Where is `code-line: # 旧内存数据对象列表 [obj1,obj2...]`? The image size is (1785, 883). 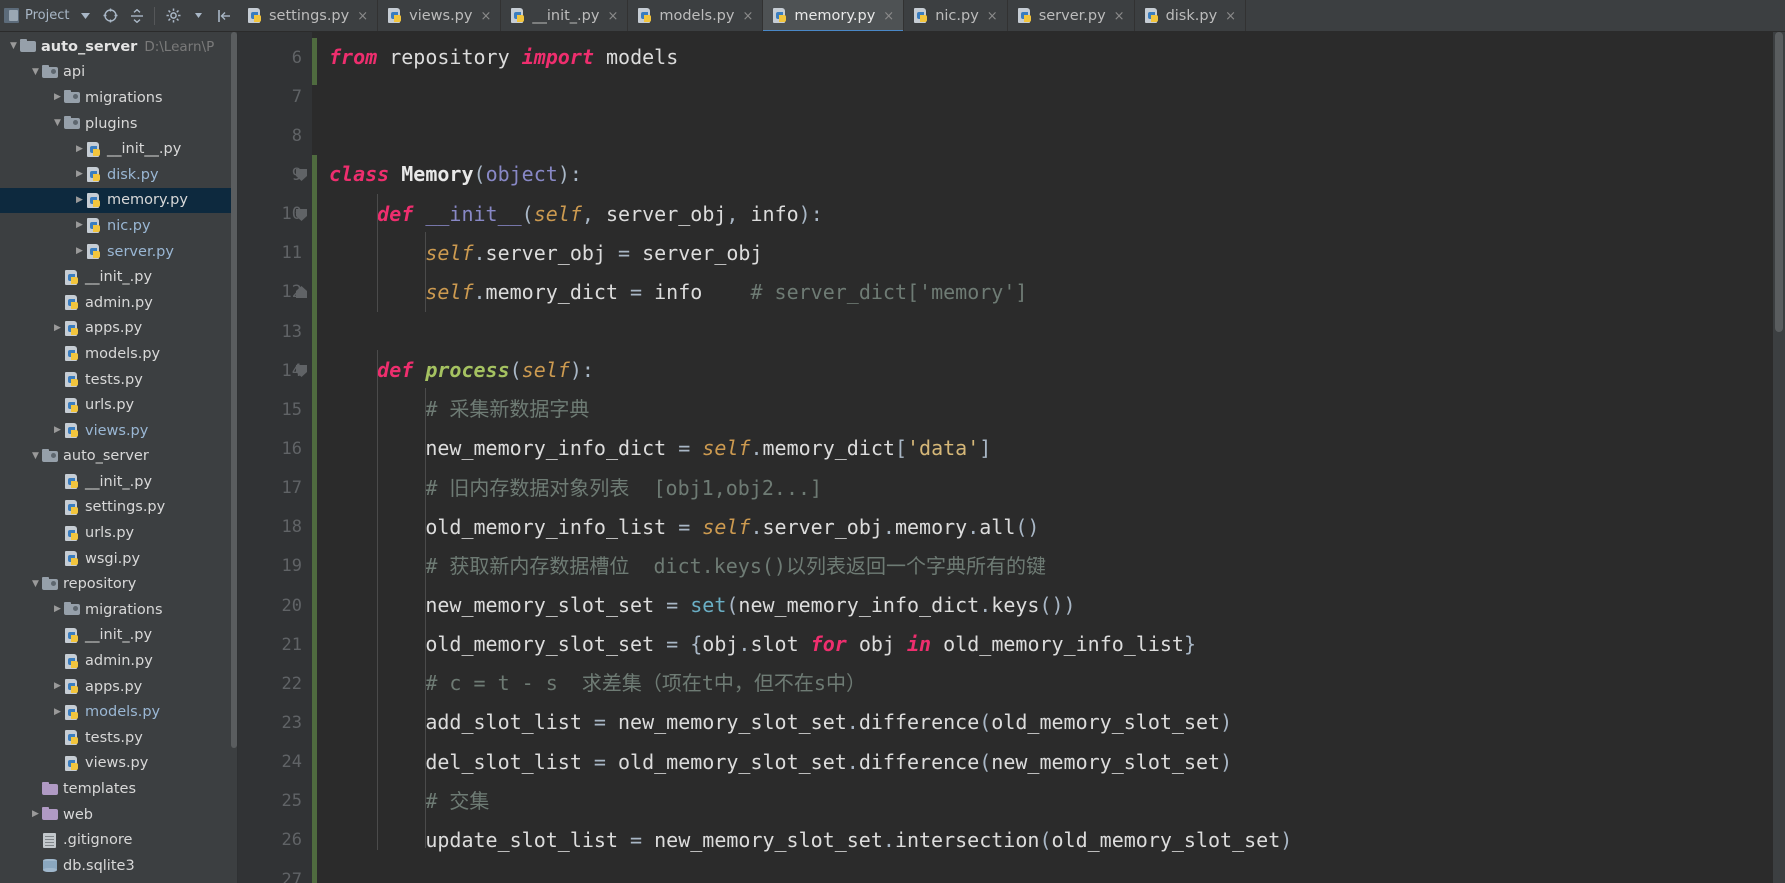 code-line: # 旧内存数据对象列表 [obj1,obj2...] is located at coordinates (1048, 488).